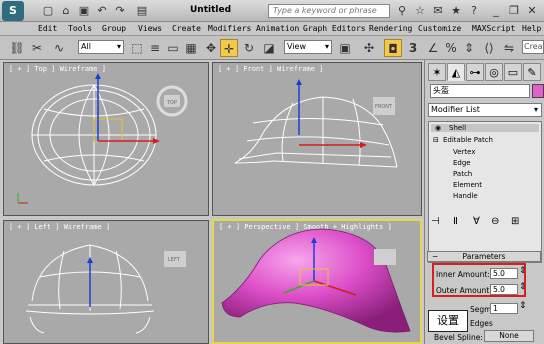 The image size is (544, 344). I want to click on left-wireframe: LEFT, so click(105, 289).